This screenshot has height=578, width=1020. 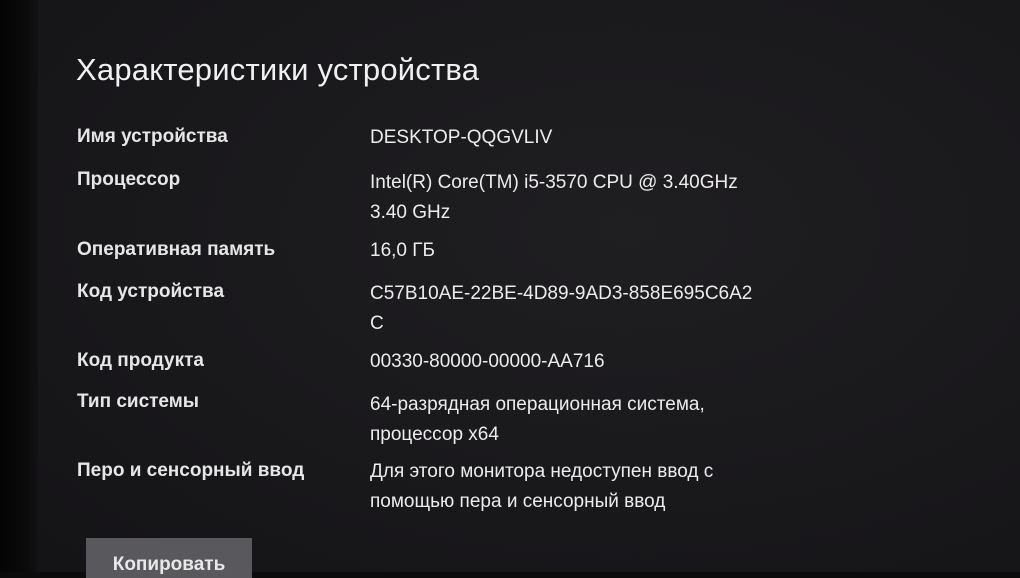 What do you see at coordinates (487, 361) in the screenshot?
I see `spec-value-line: 00330-80000-00000-AA716` at bounding box center [487, 361].